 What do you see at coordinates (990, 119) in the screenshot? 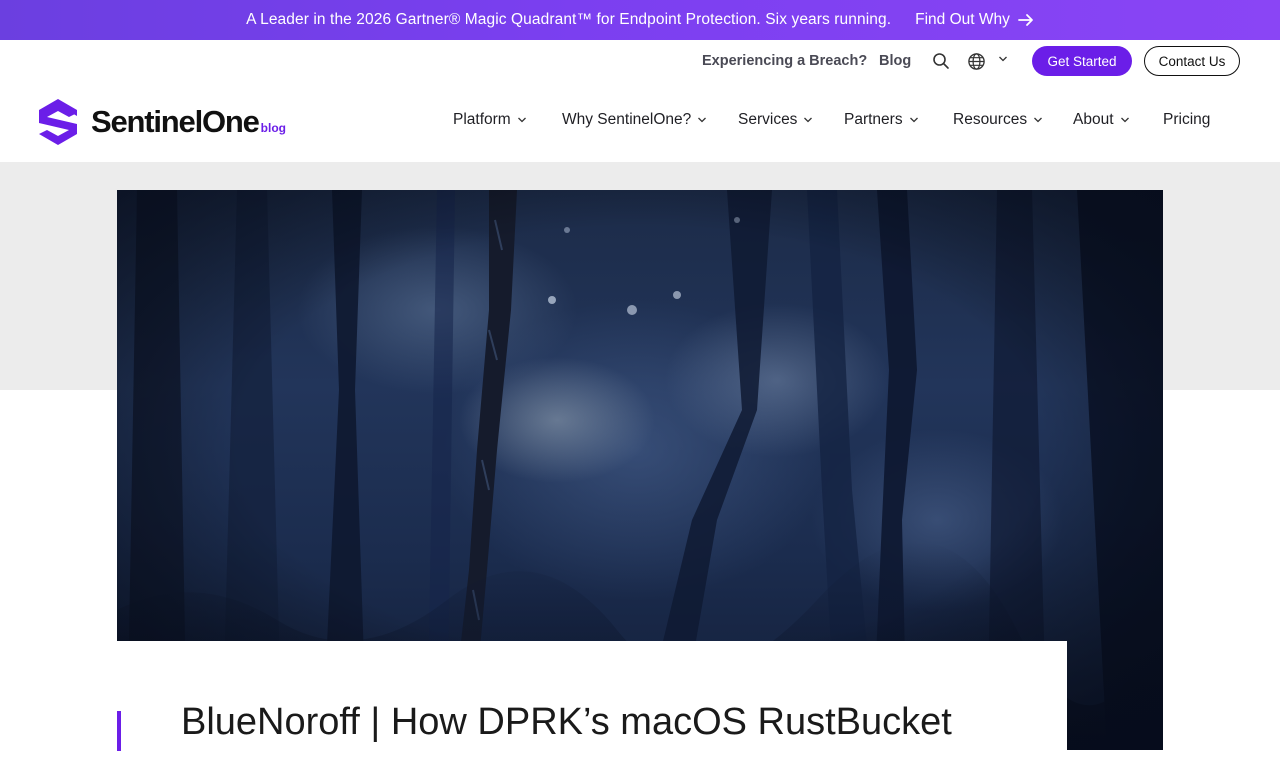
I see `nav-item-label: Resources` at bounding box center [990, 119].